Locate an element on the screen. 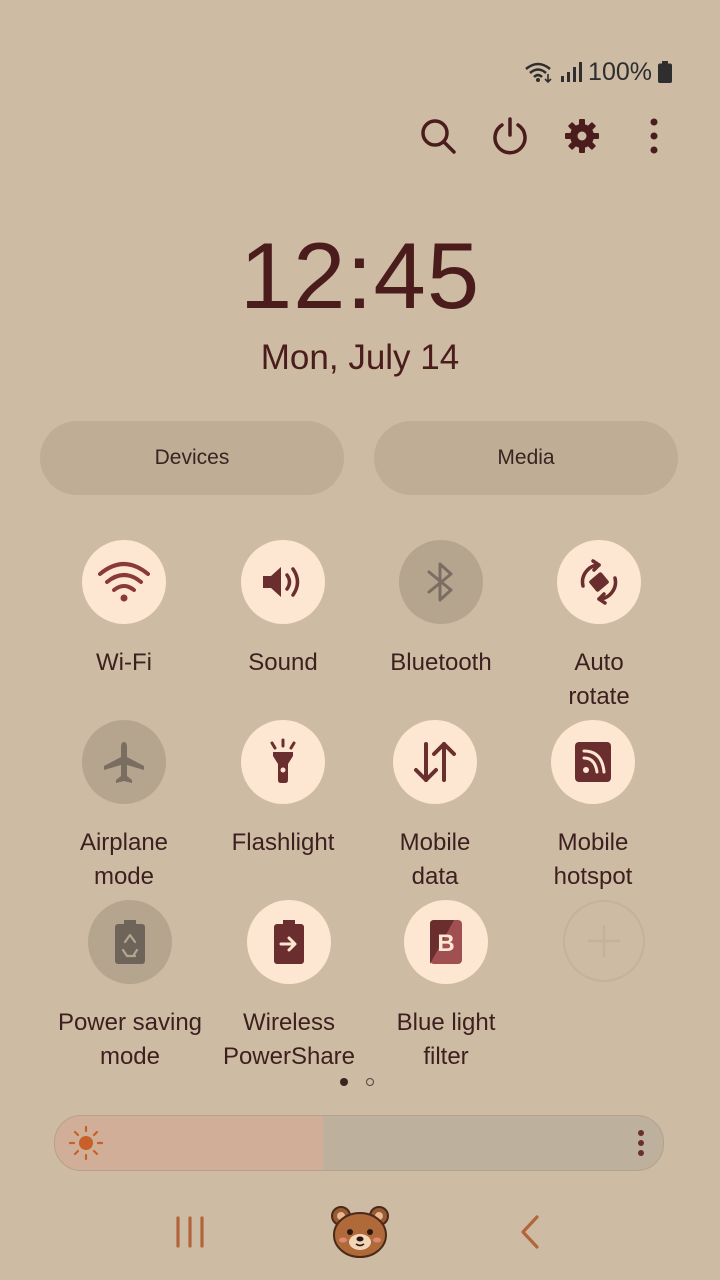 The image size is (720, 1280). wifi-icon is located at coordinates (124, 582).